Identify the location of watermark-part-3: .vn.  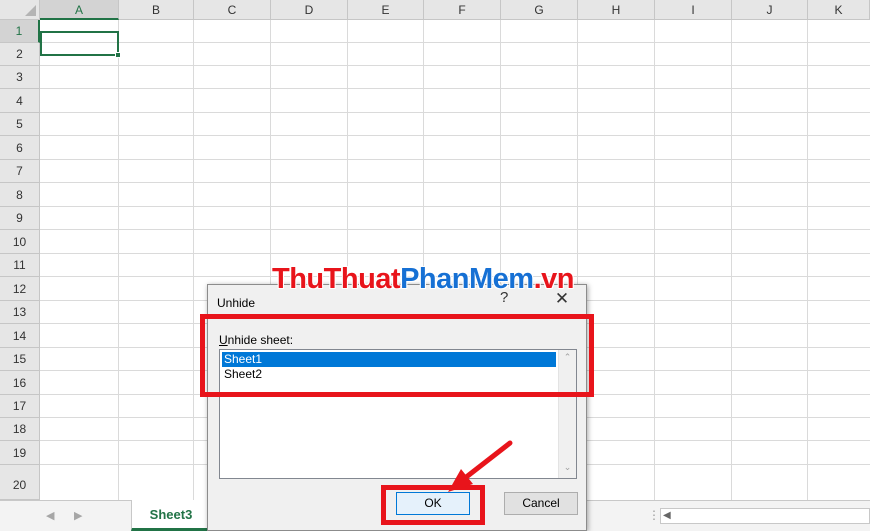
(554, 279).